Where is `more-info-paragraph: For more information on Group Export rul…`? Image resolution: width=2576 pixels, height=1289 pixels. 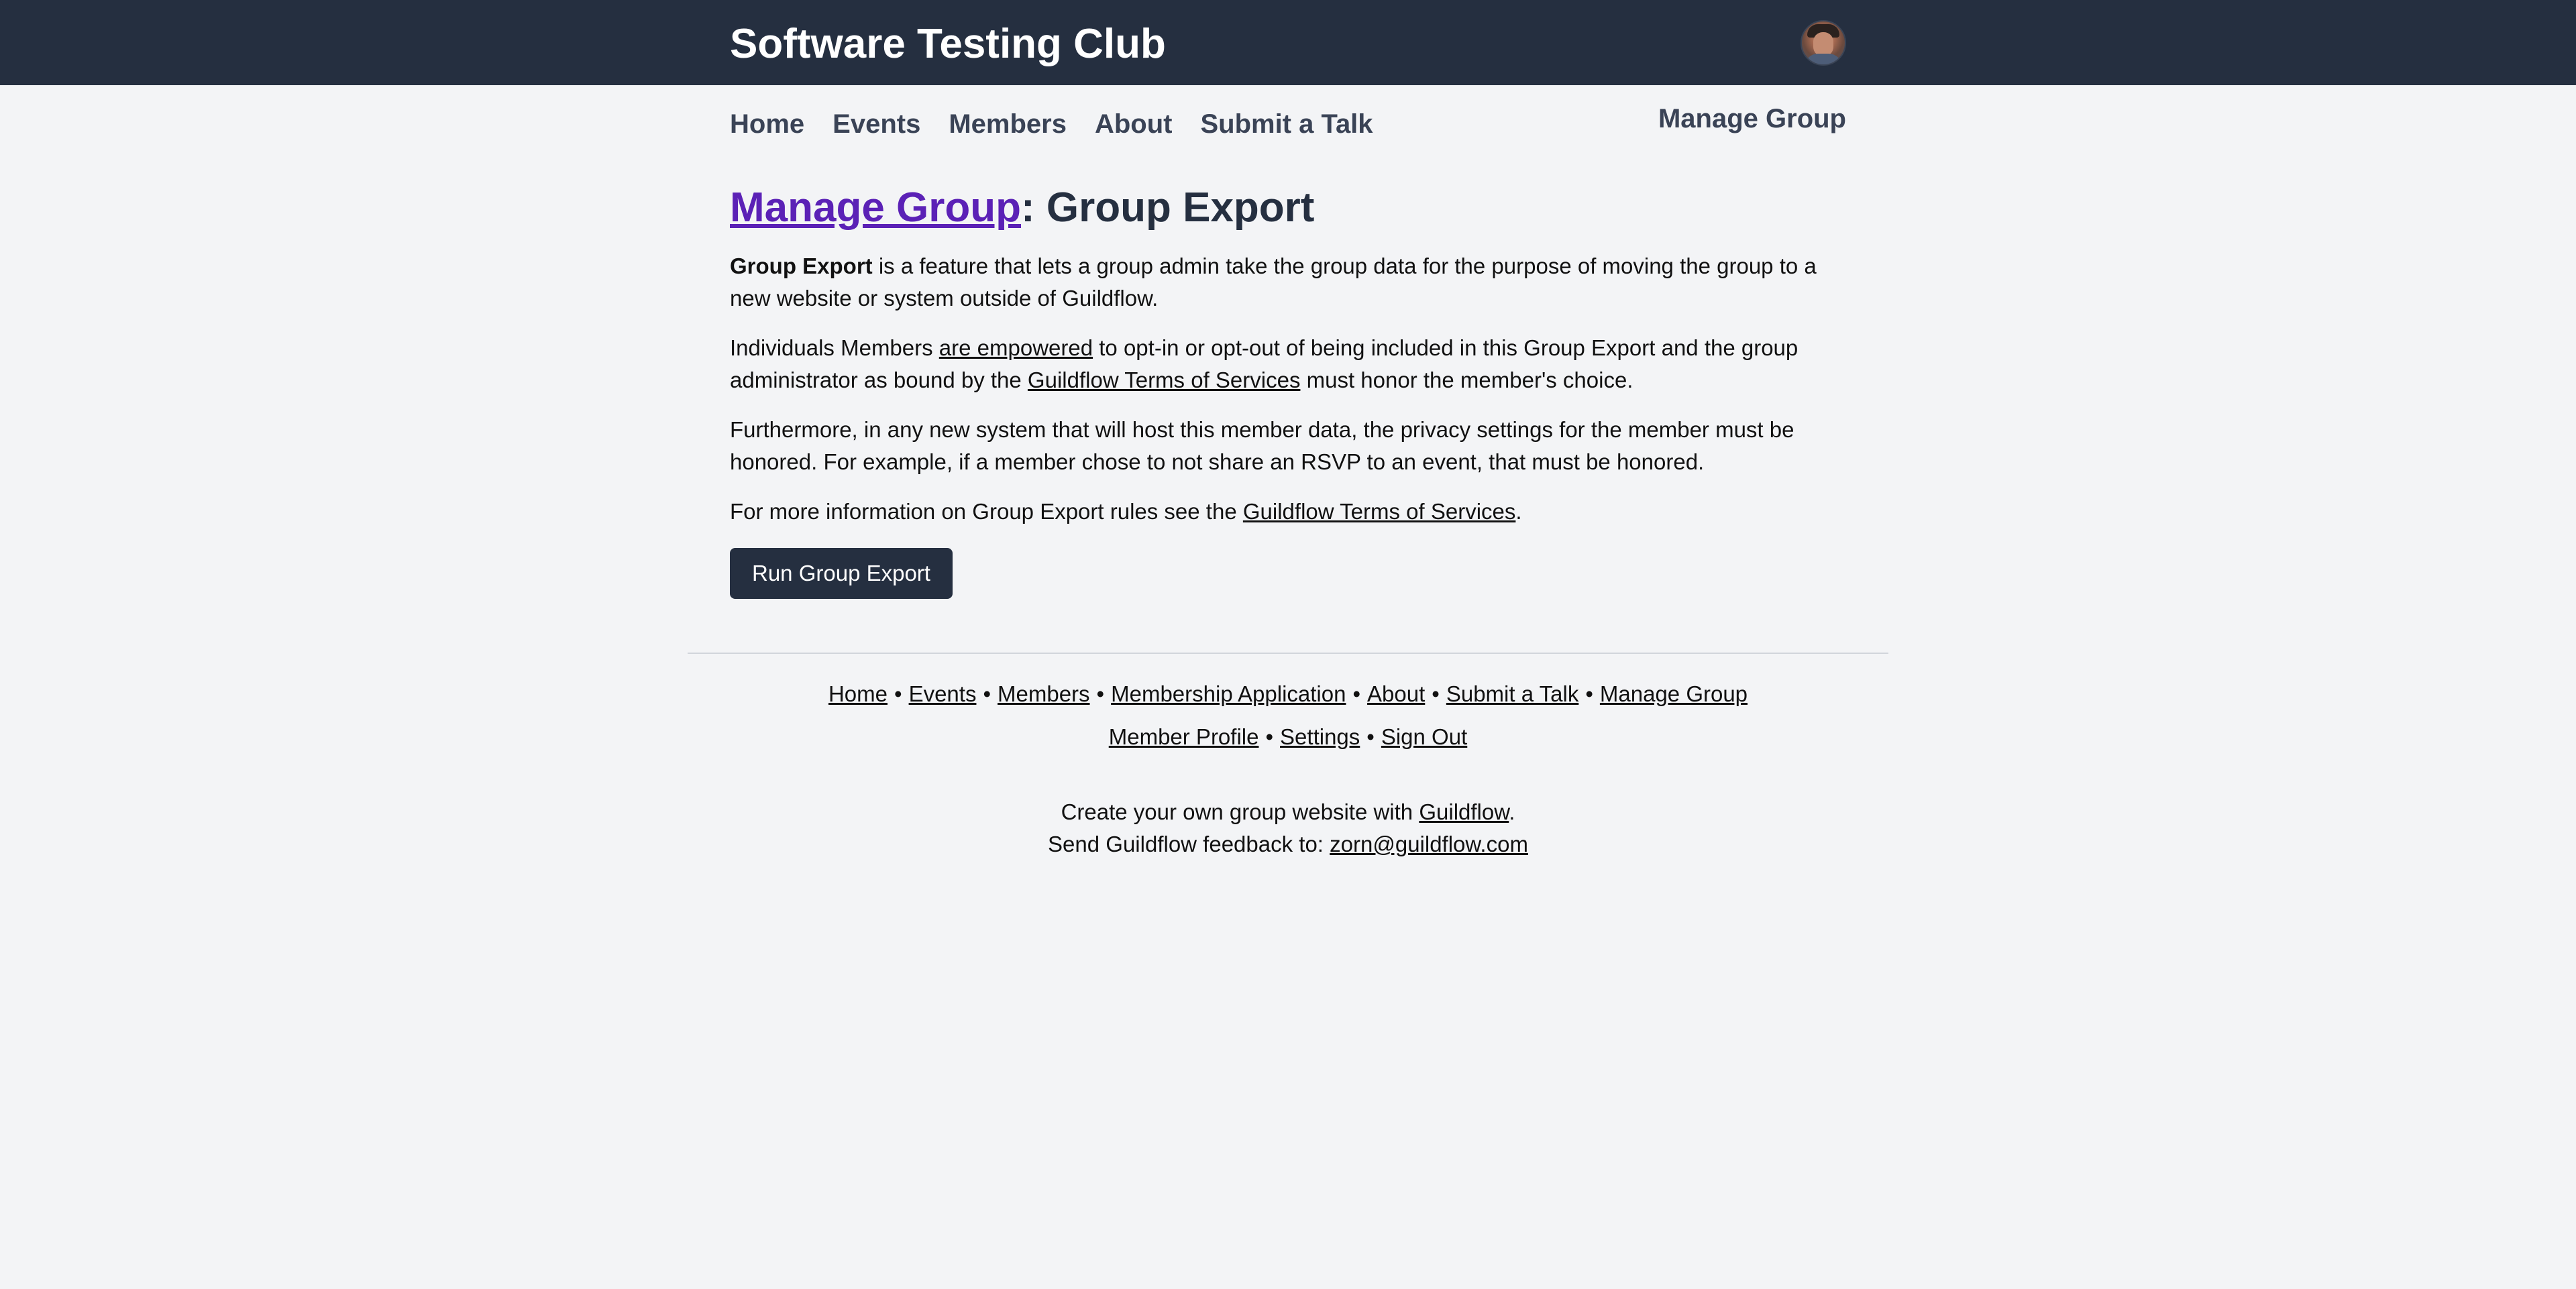 more-info-paragraph: For more information on Group Export rul… is located at coordinates (1288, 512).